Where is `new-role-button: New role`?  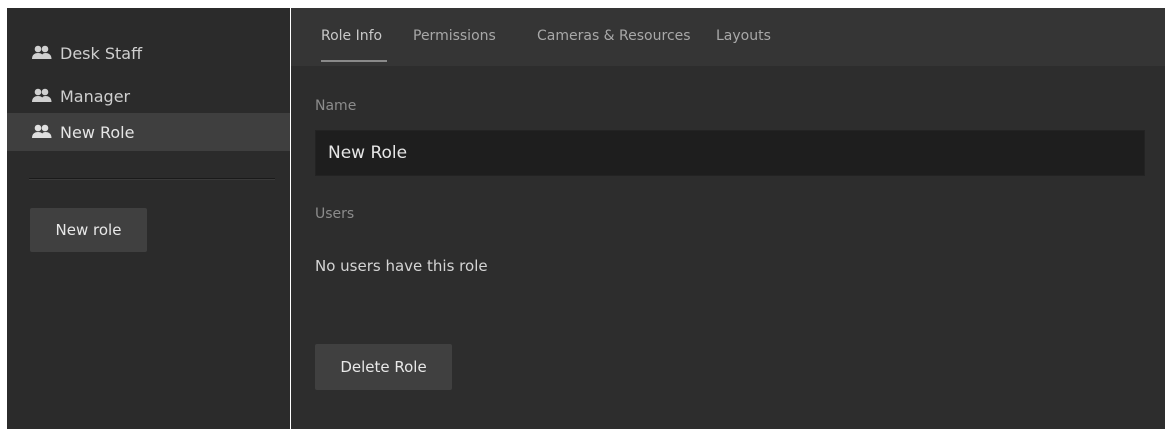
new-role-button: New role is located at coordinates (88, 230).